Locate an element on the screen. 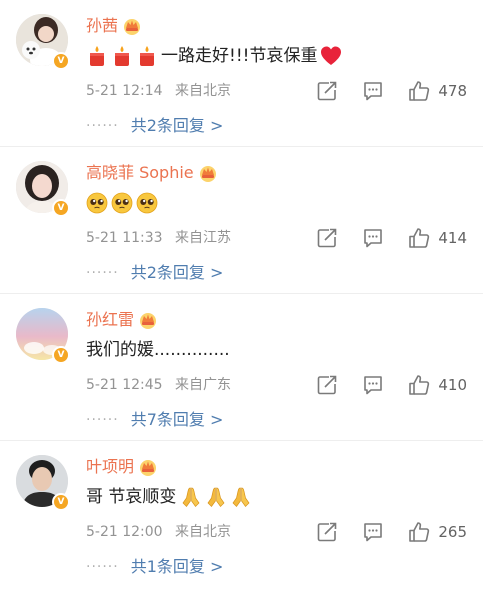 This screenshot has height=590, width=483. comment-content: 一路走好!!!节哀保重 is located at coordinates (215, 56).